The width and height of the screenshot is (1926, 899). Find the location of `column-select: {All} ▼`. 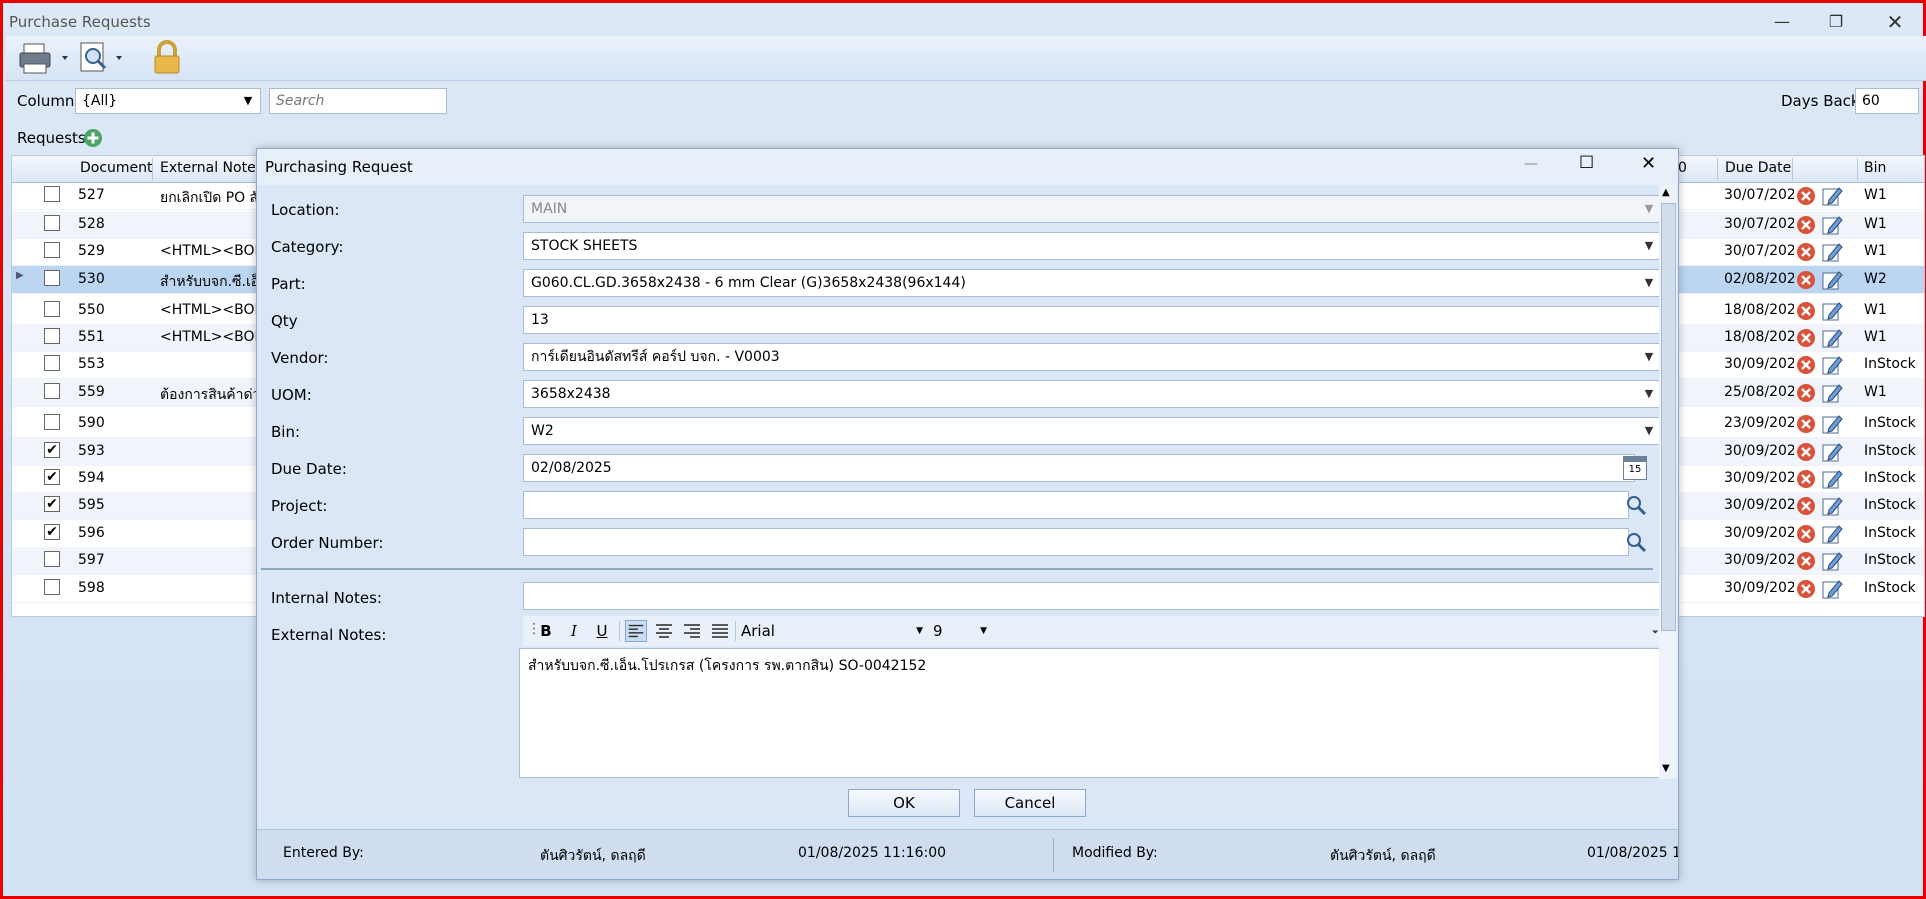

column-select: {All} ▼ is located at coordinates (168, 101).